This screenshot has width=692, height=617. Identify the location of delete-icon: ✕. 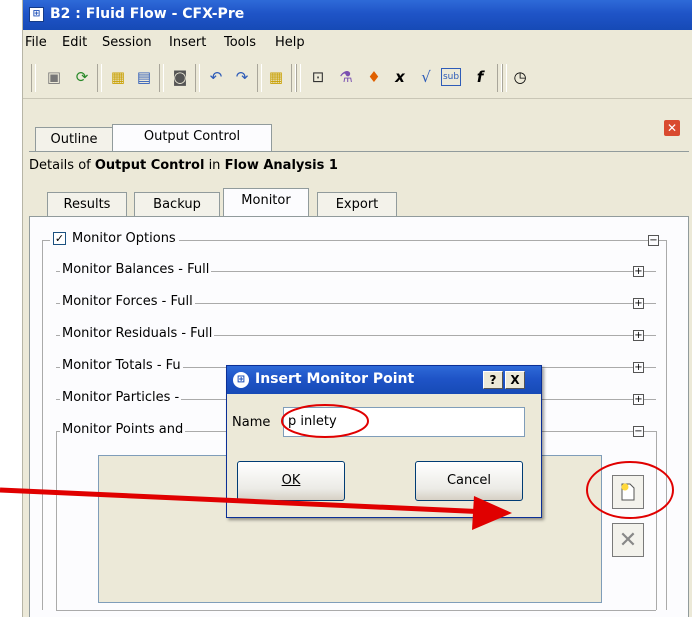
(628, 540).